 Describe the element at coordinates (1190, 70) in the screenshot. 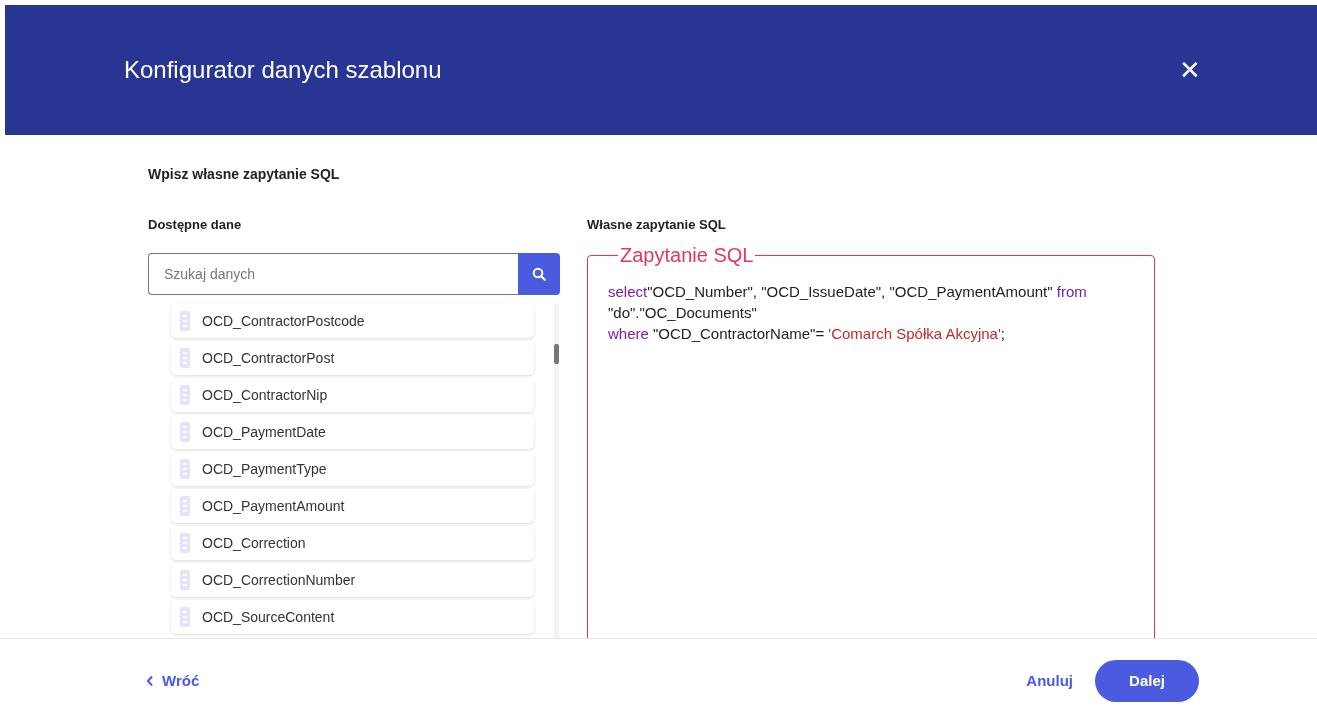

I see `close-button: ✕` at that location.